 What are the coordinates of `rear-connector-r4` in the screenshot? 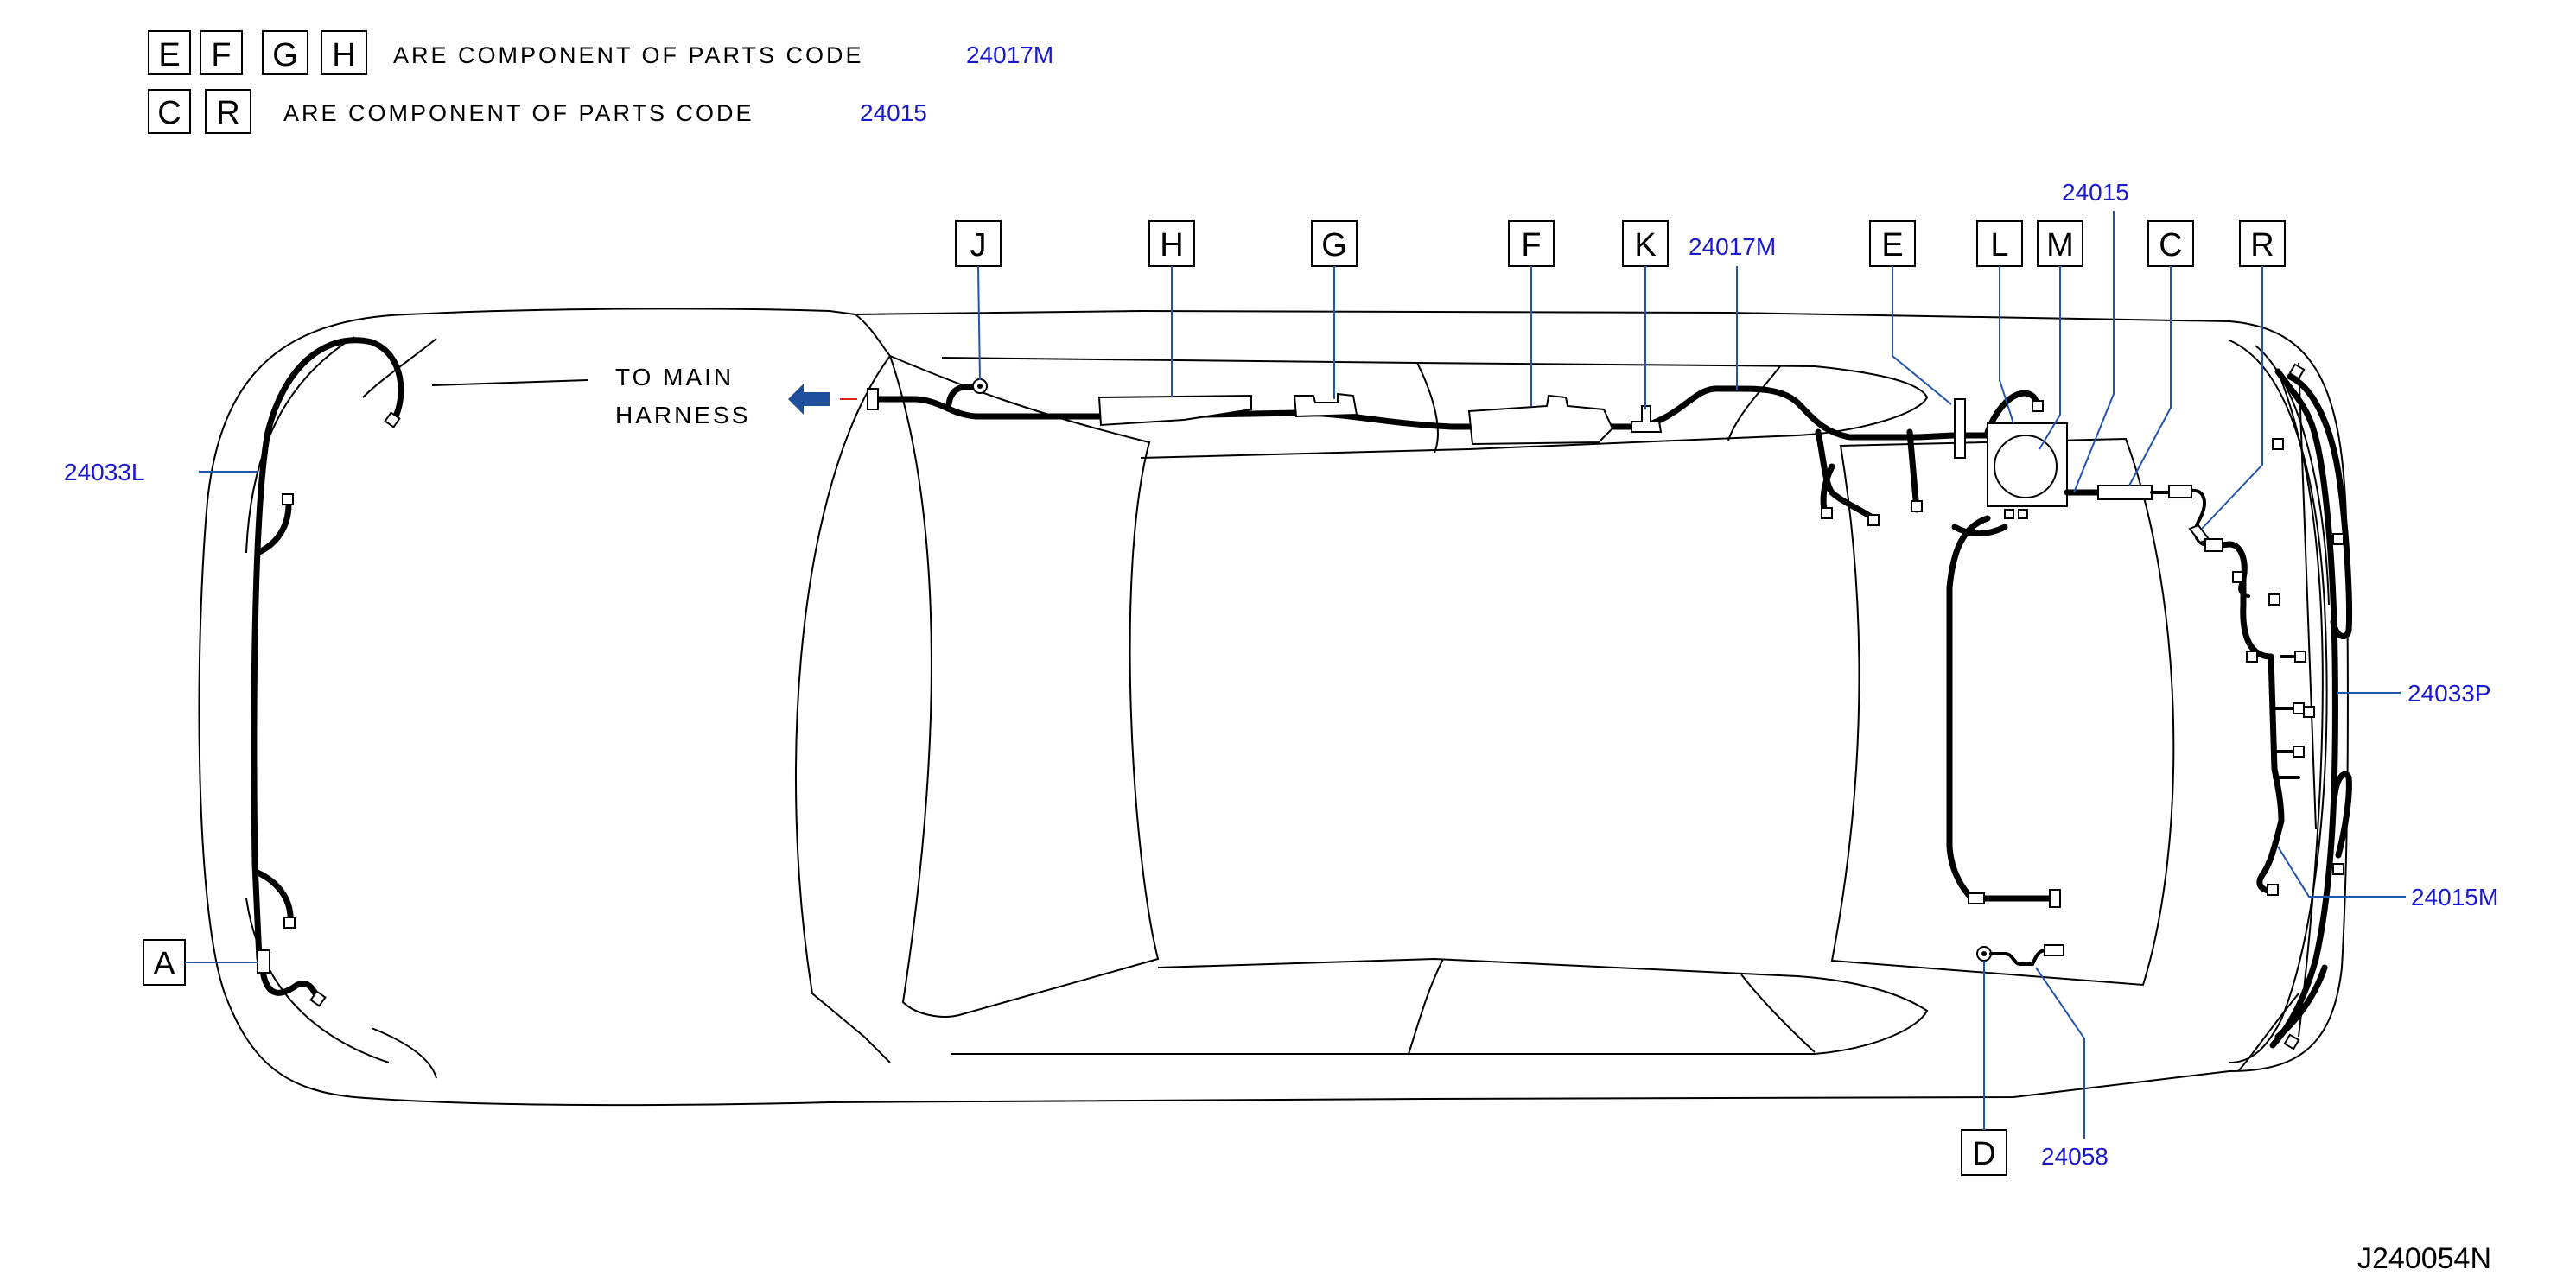 It's located at (2252, 657).